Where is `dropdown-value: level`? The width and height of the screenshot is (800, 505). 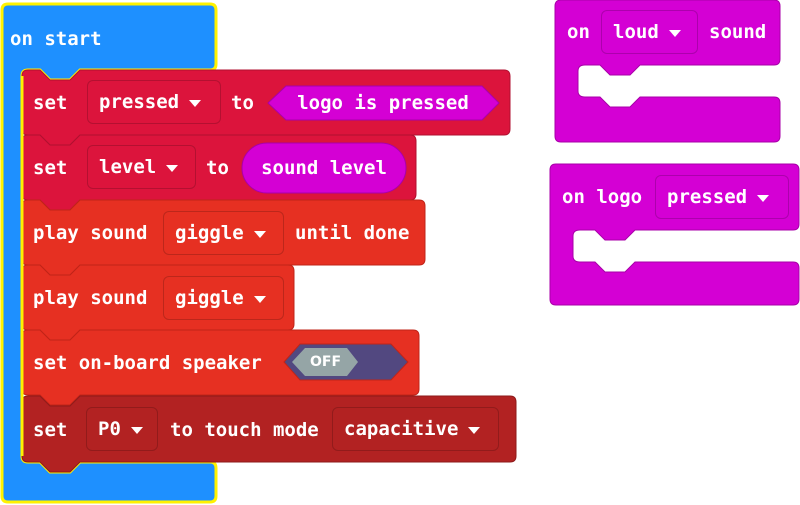
dropdown-value: level is located at coordinates (128, 167).